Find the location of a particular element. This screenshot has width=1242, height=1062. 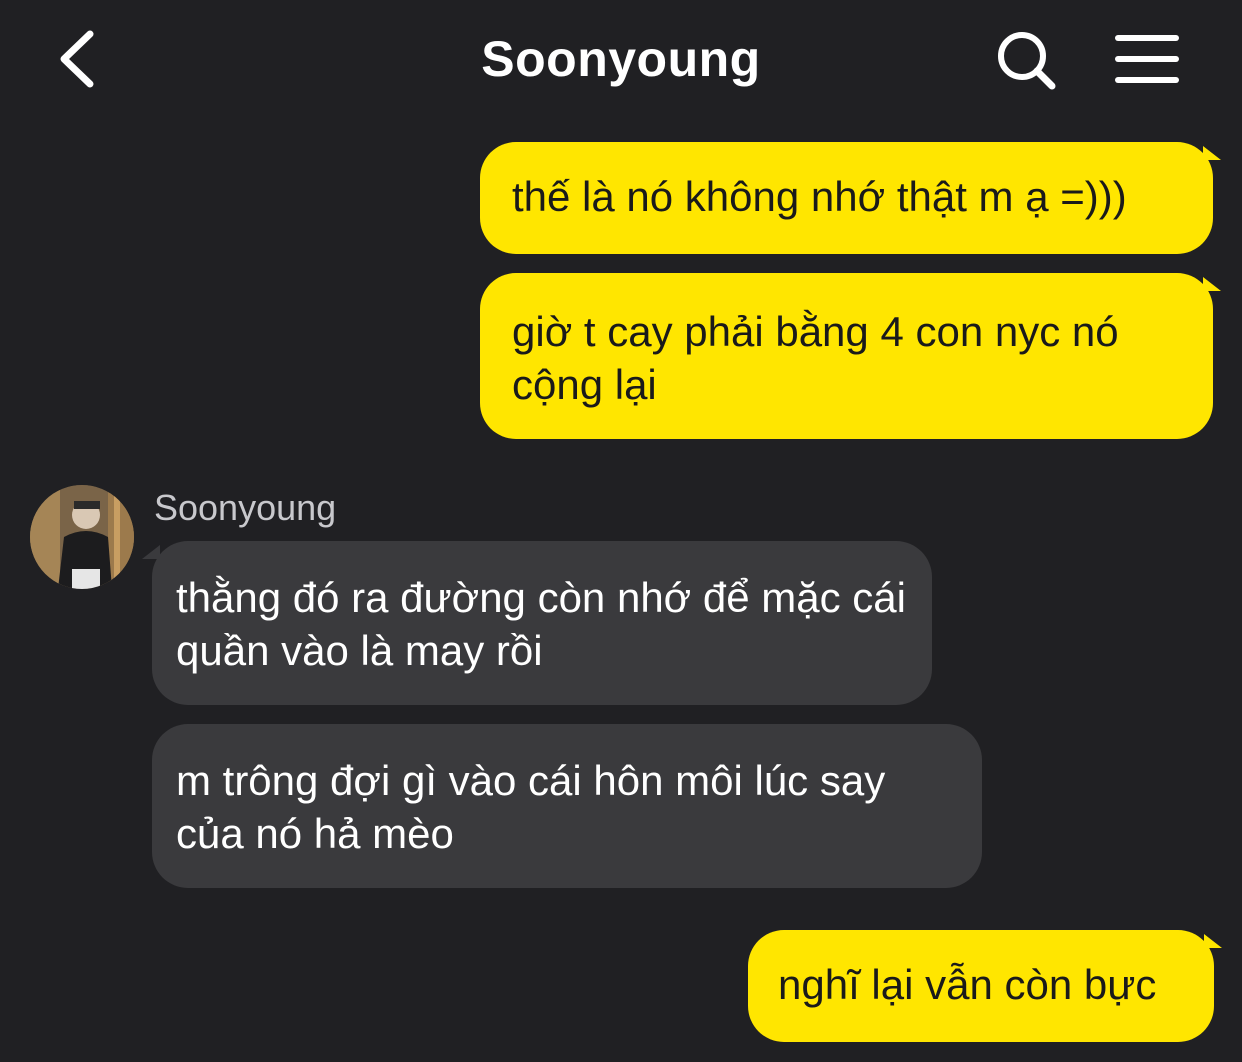

search-button is located at coordinates (1027, 61).